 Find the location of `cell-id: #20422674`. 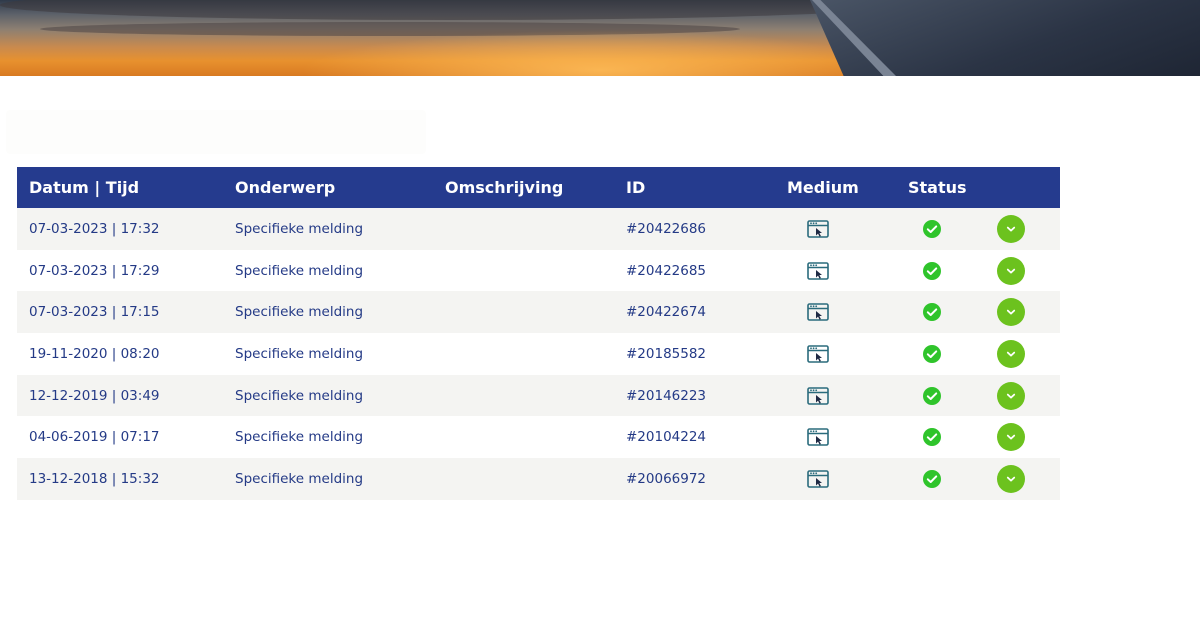

cell-id: #20422674 is located at coordinates (666, 312).